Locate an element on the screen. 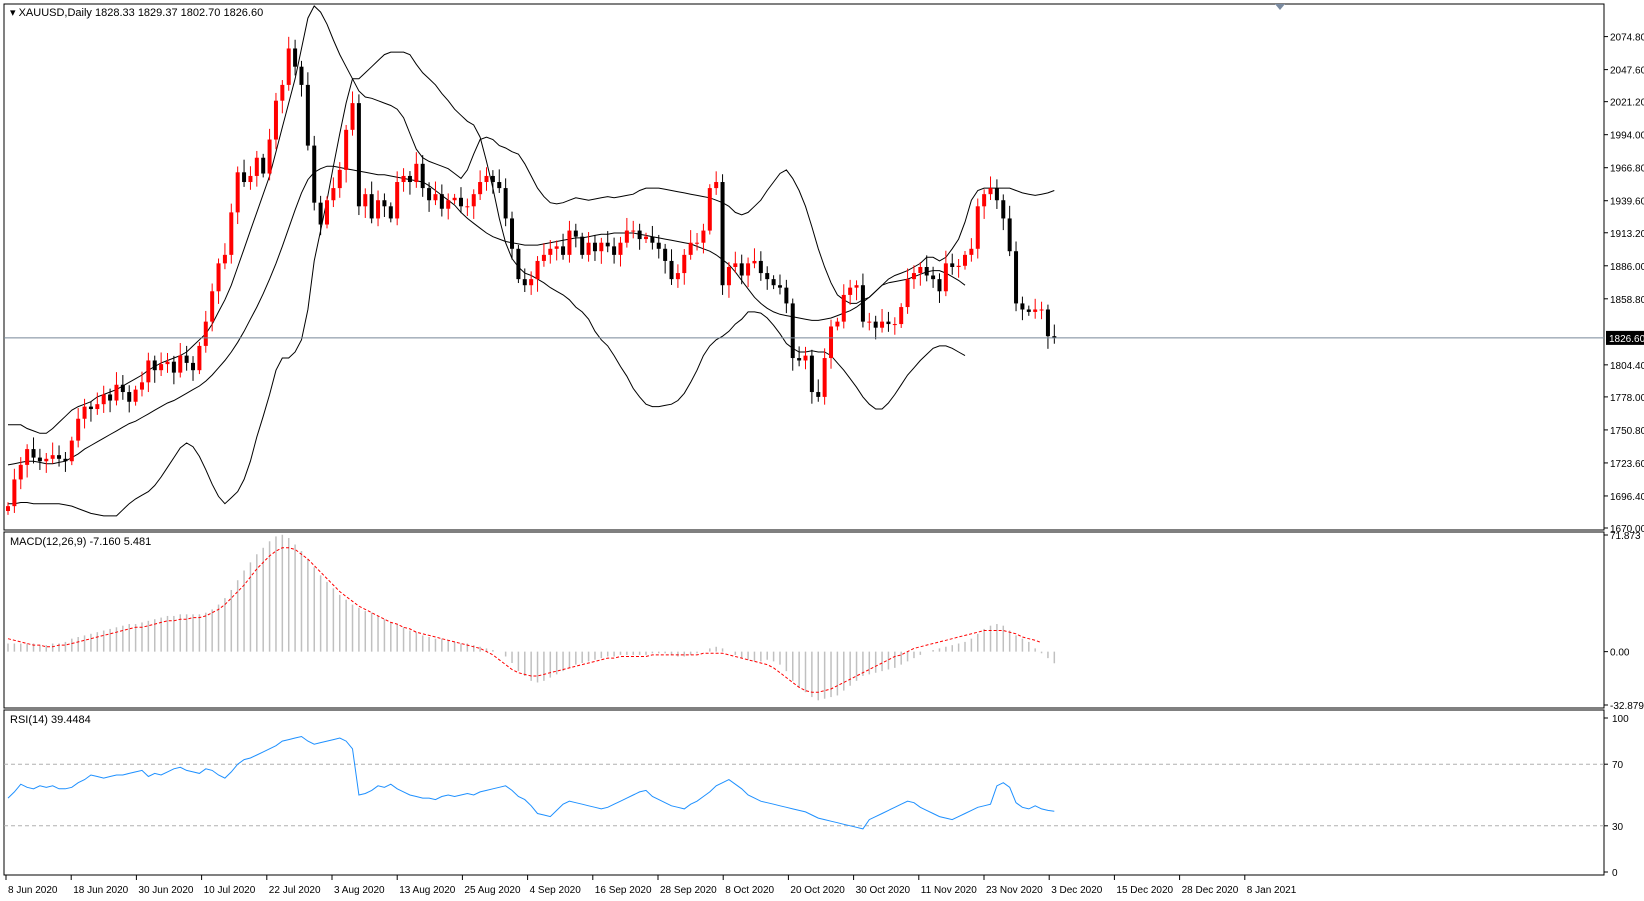  price-tick-label: 1696.40 is located at coordinates (1627, 497).